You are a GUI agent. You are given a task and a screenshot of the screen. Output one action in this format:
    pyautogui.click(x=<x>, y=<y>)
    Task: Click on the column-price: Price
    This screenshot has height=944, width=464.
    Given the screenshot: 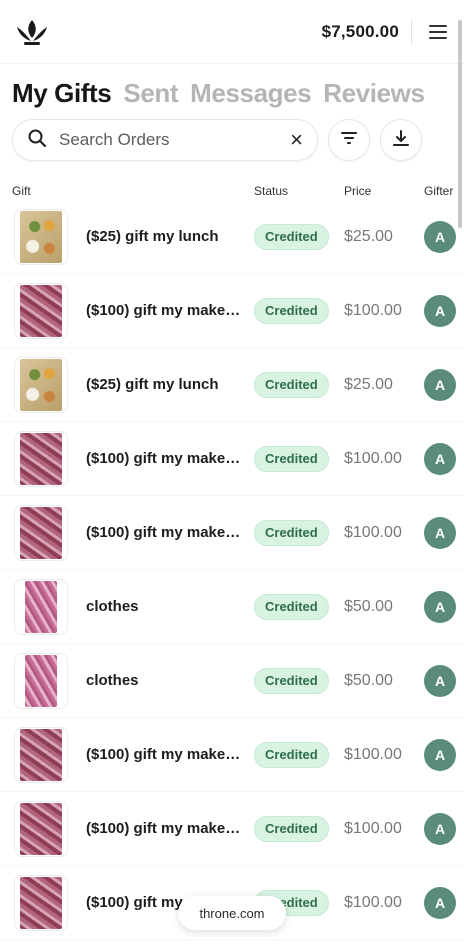 What is the action you would take?
    pyautogui.click(x=384, y=191)
    